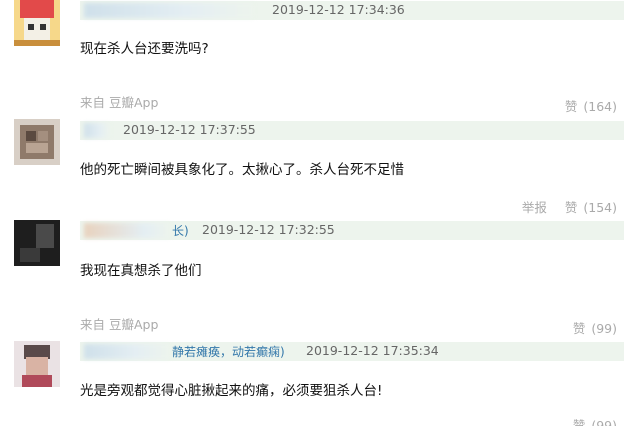 This screenshot has width=640, height=426. I want to click on comment-actions: 赞 (164), so click(591, 105).